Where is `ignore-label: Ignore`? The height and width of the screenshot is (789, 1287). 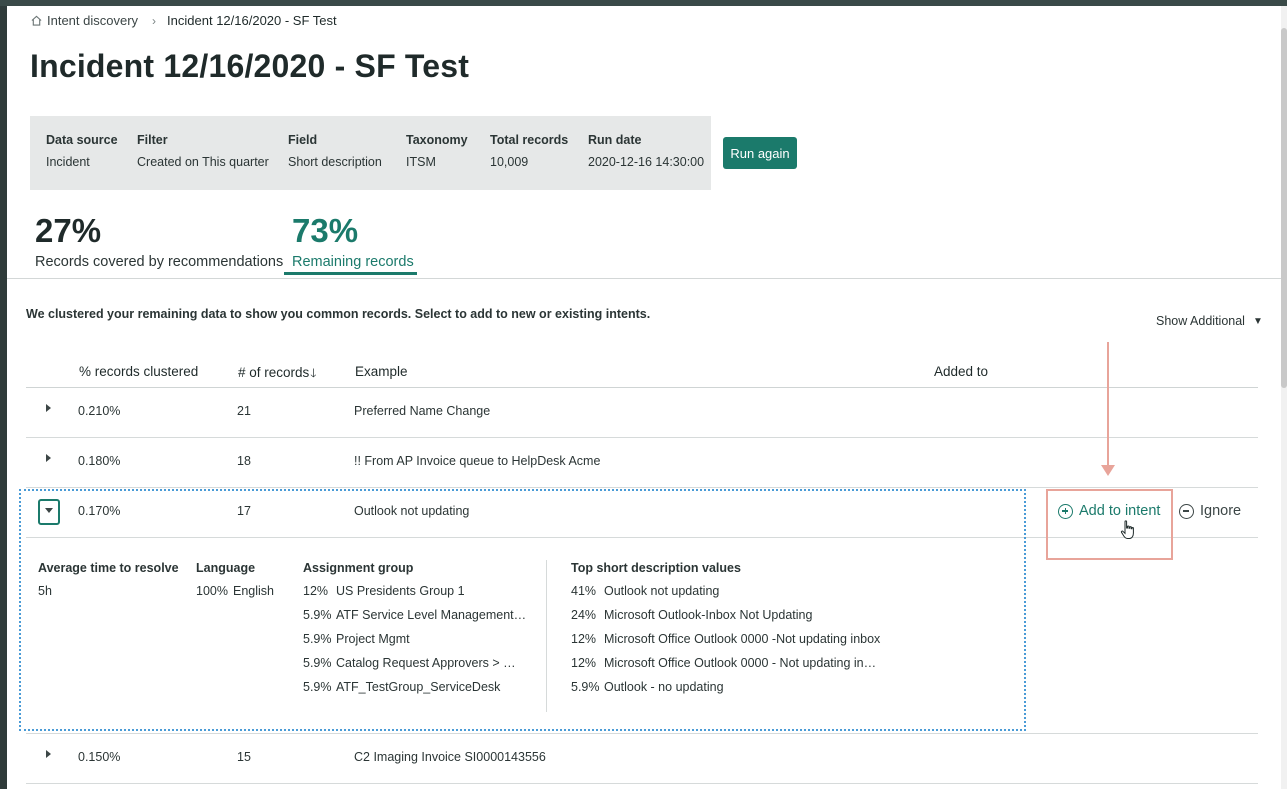 ignore-label: Ignore is located at coordinates (1221, 511).